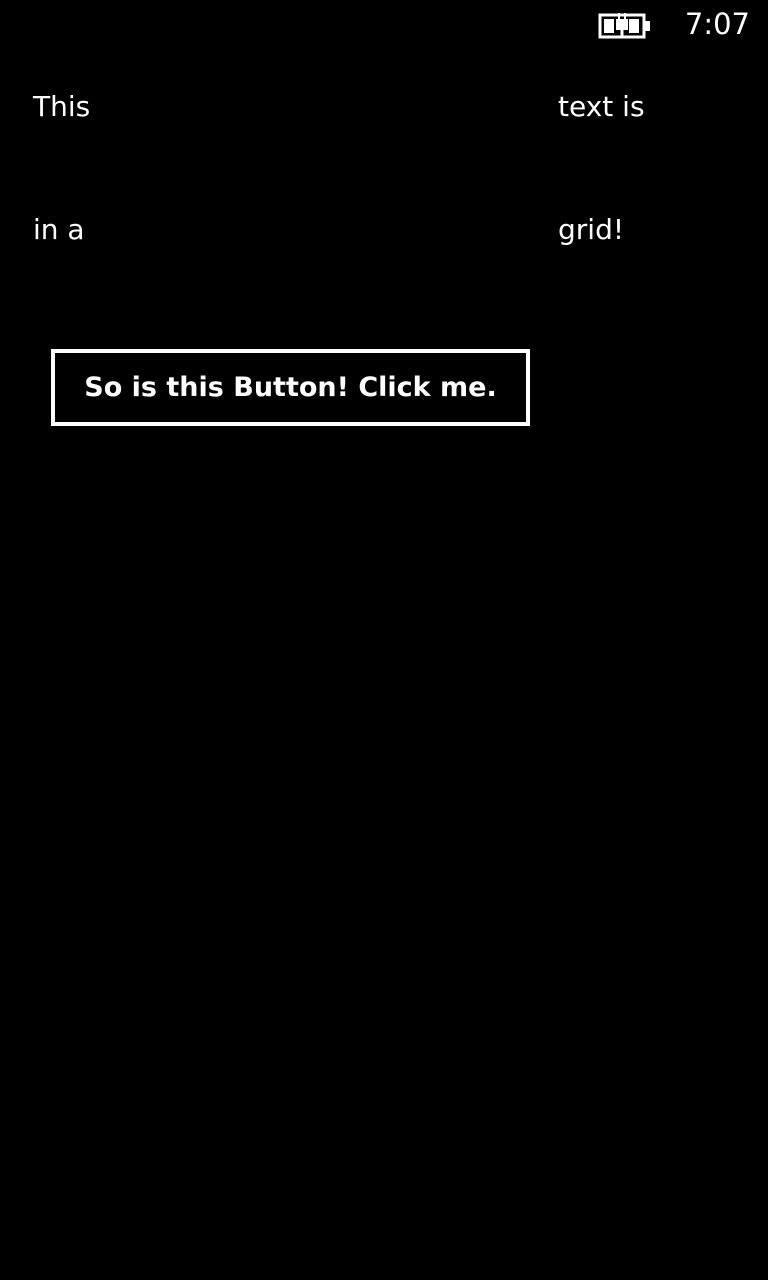  What do you see at coordinates (384, 24) in the screenshot?
I see `status-bar: 7:07` at bounding box center [384, 24].